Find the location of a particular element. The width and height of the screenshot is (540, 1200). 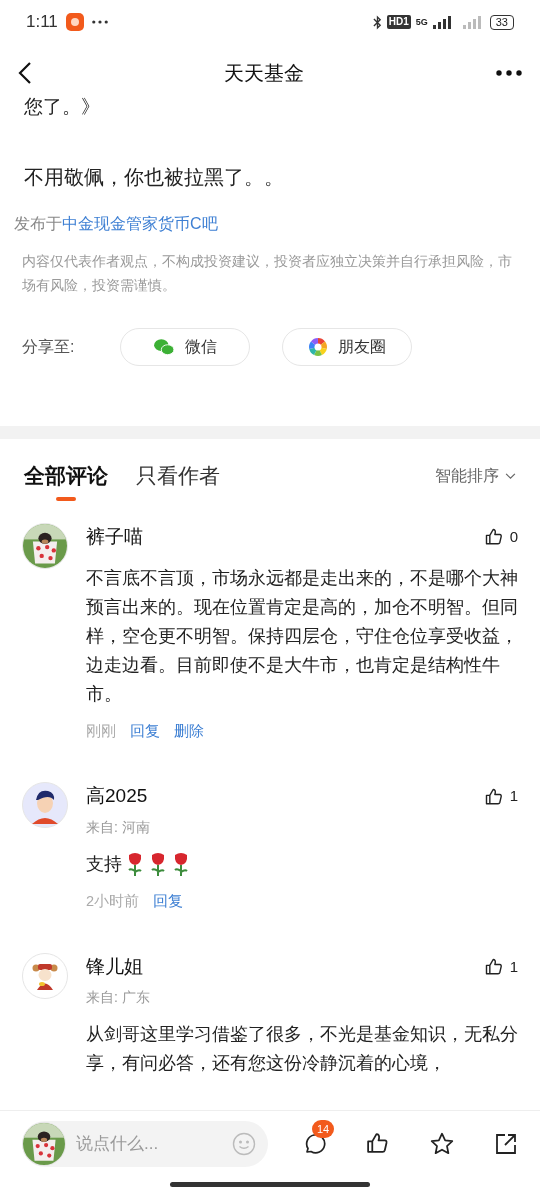

post-text: 您了。》 is located at coordinates (62, 107).